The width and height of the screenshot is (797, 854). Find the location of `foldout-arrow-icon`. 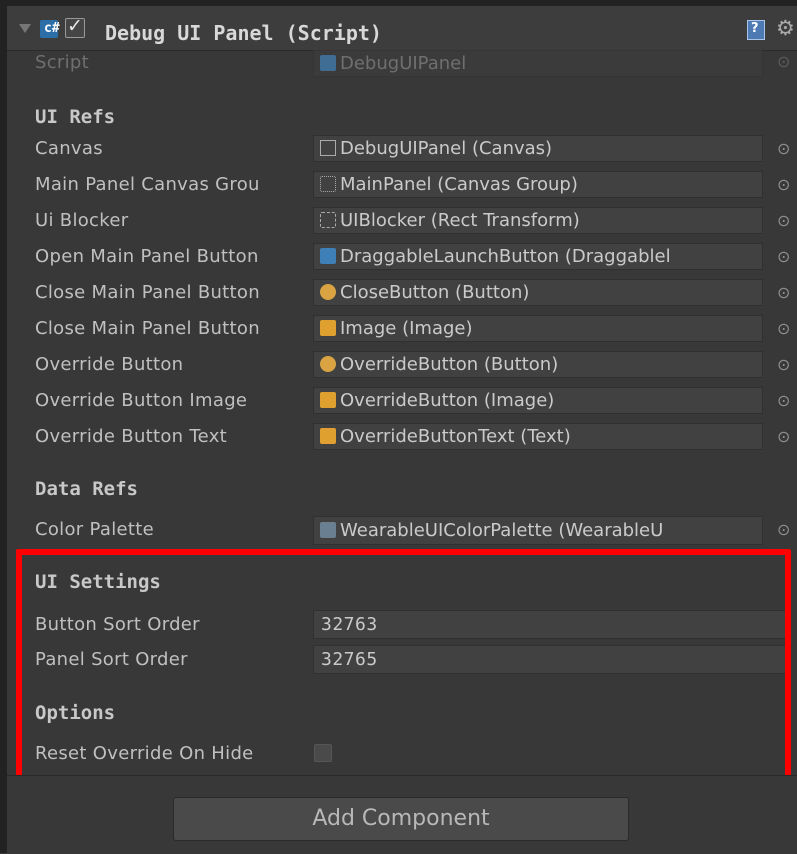

foldout-arrow-icon is located at coordinates (25, 28).